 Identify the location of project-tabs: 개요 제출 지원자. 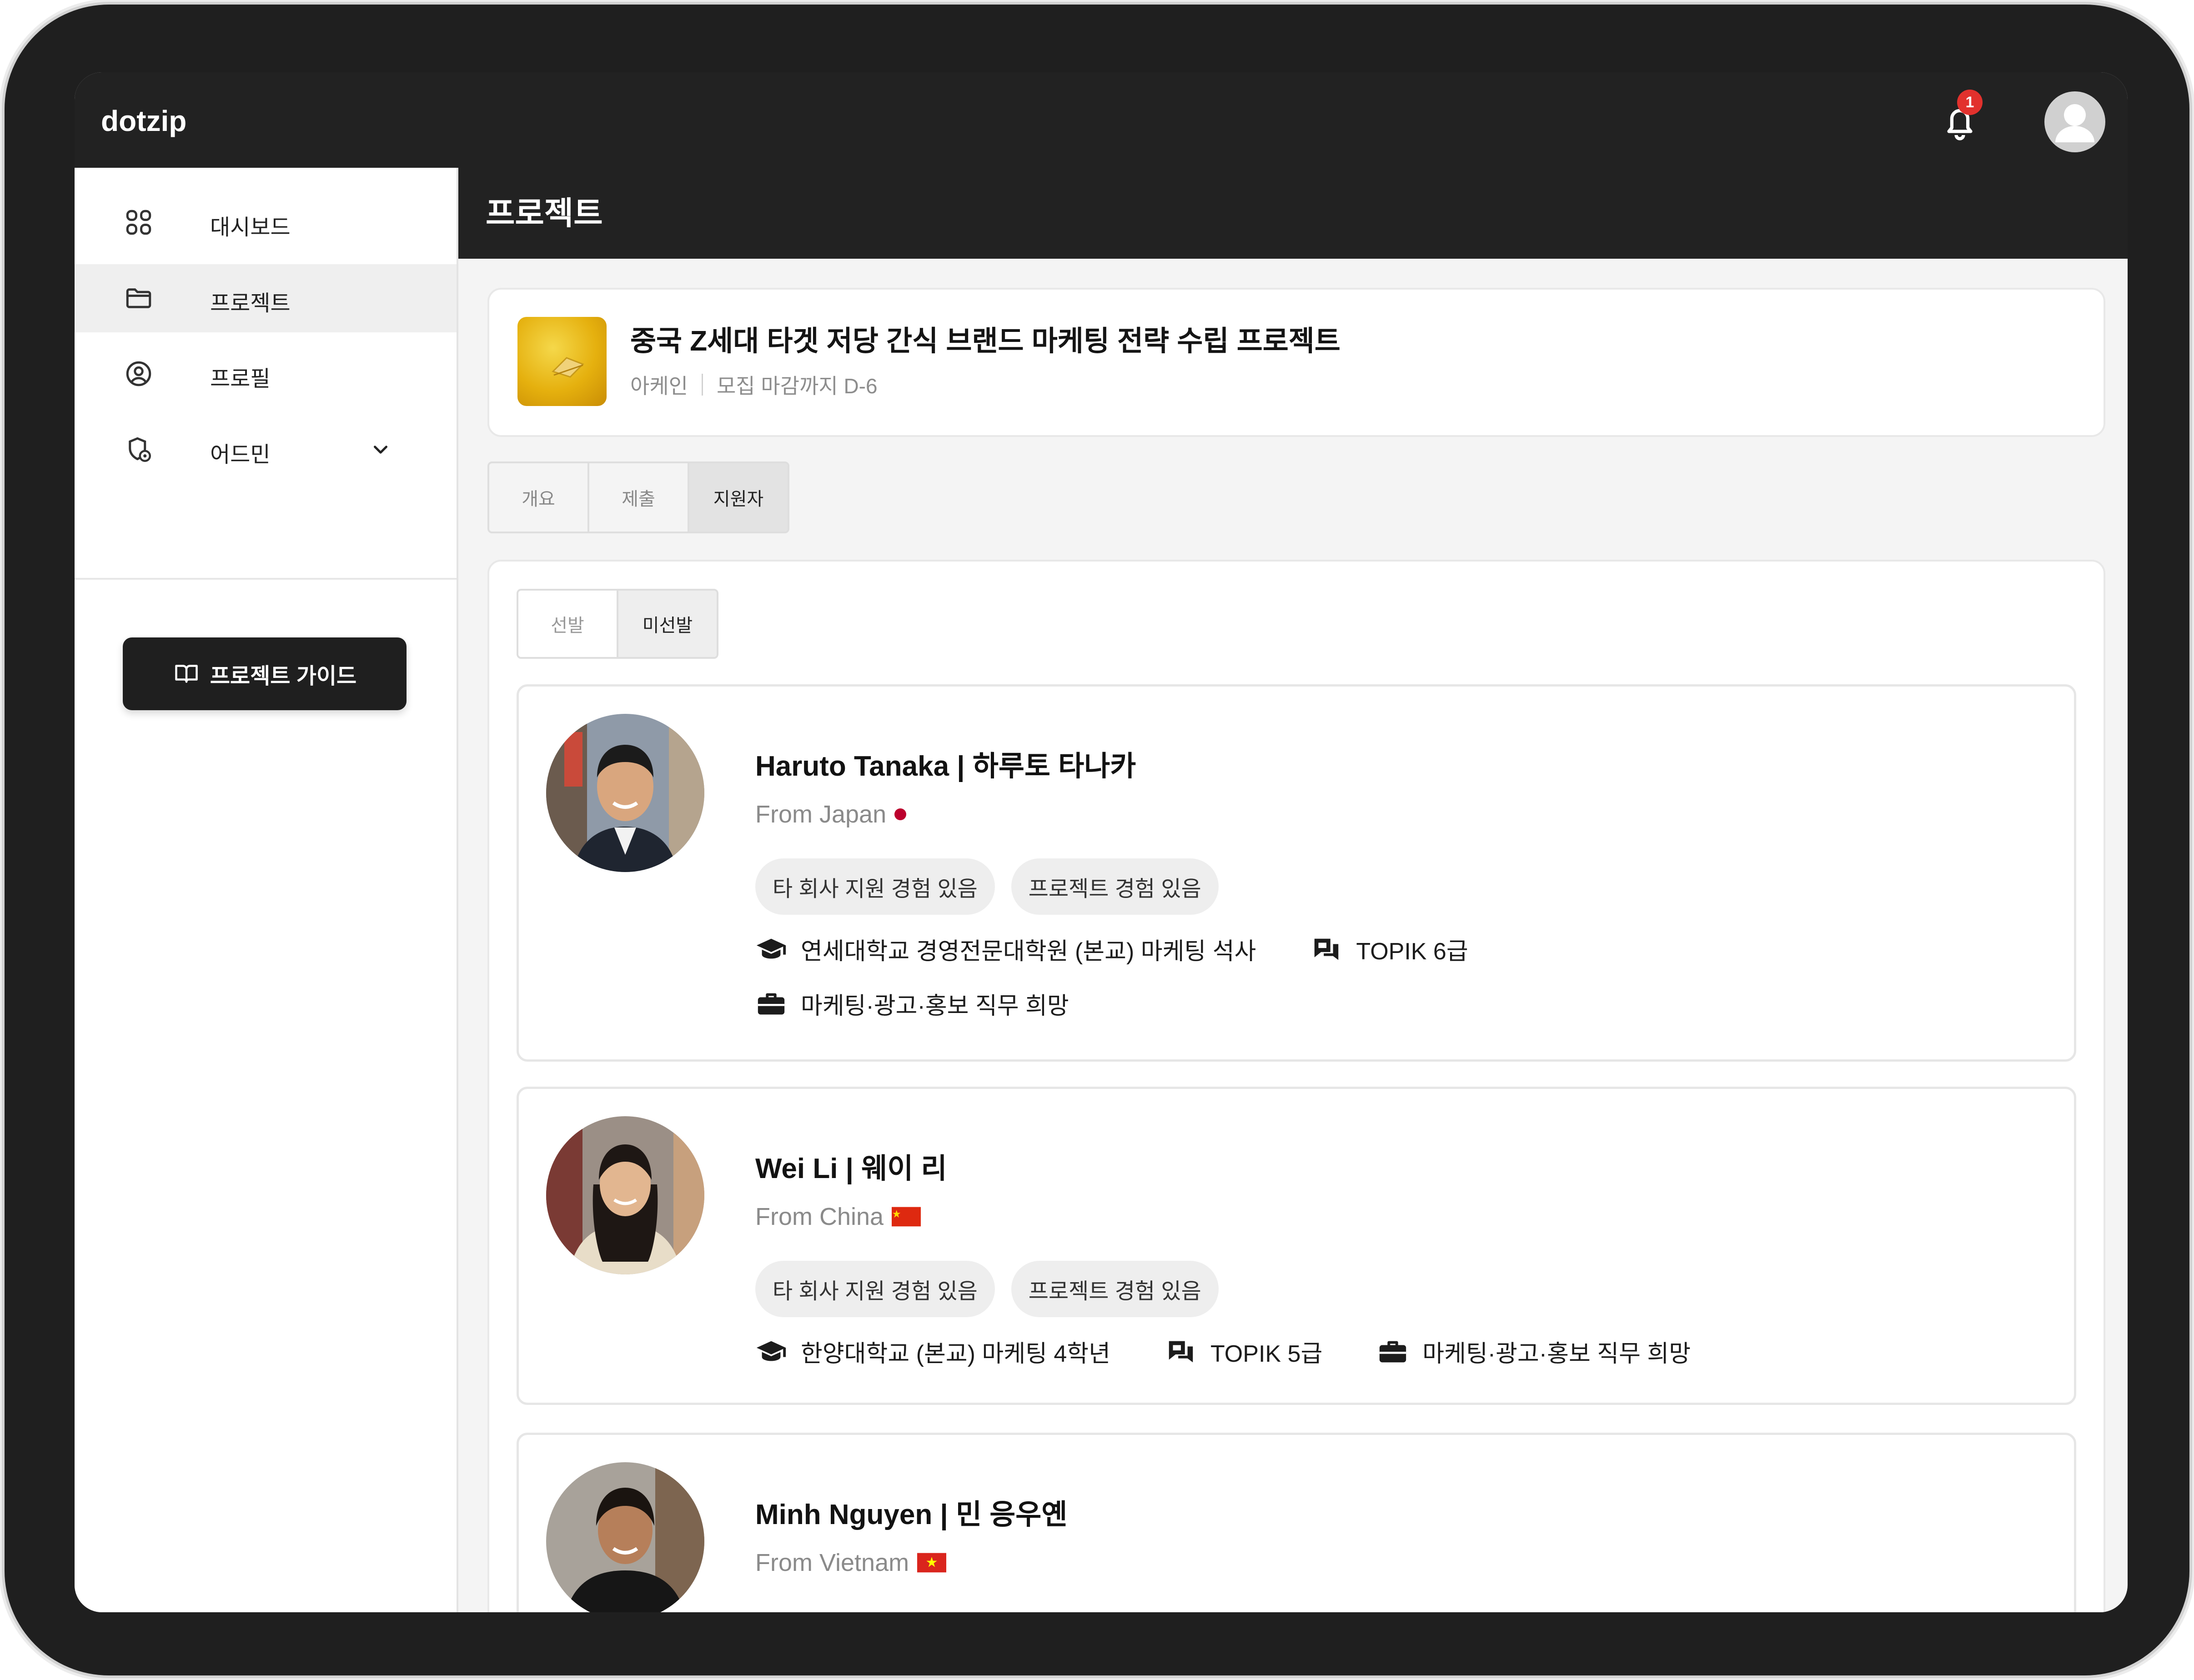
(638, 497).